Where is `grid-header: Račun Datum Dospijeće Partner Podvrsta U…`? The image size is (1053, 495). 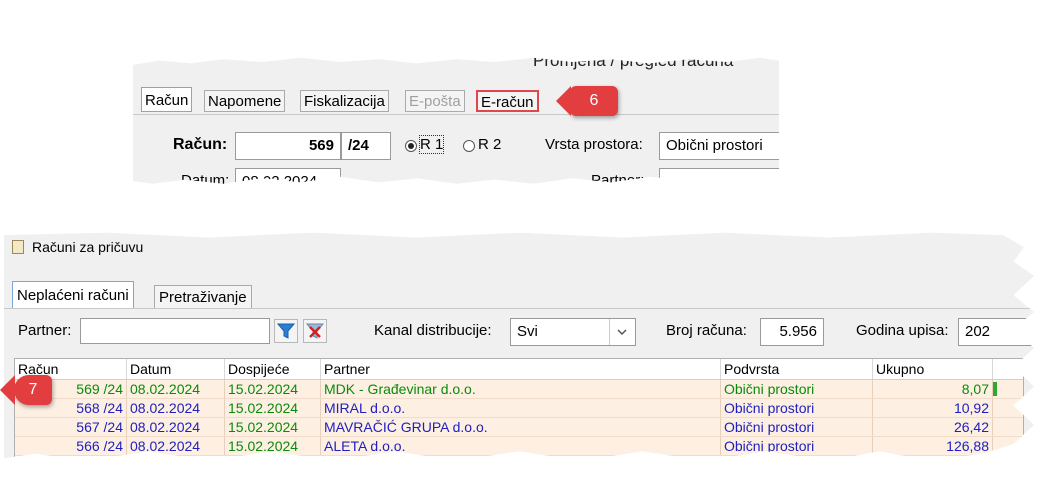 grid-header: Račun Datum Dospijeće Partner Podvrsta U… is located at coordinates (519, 369).